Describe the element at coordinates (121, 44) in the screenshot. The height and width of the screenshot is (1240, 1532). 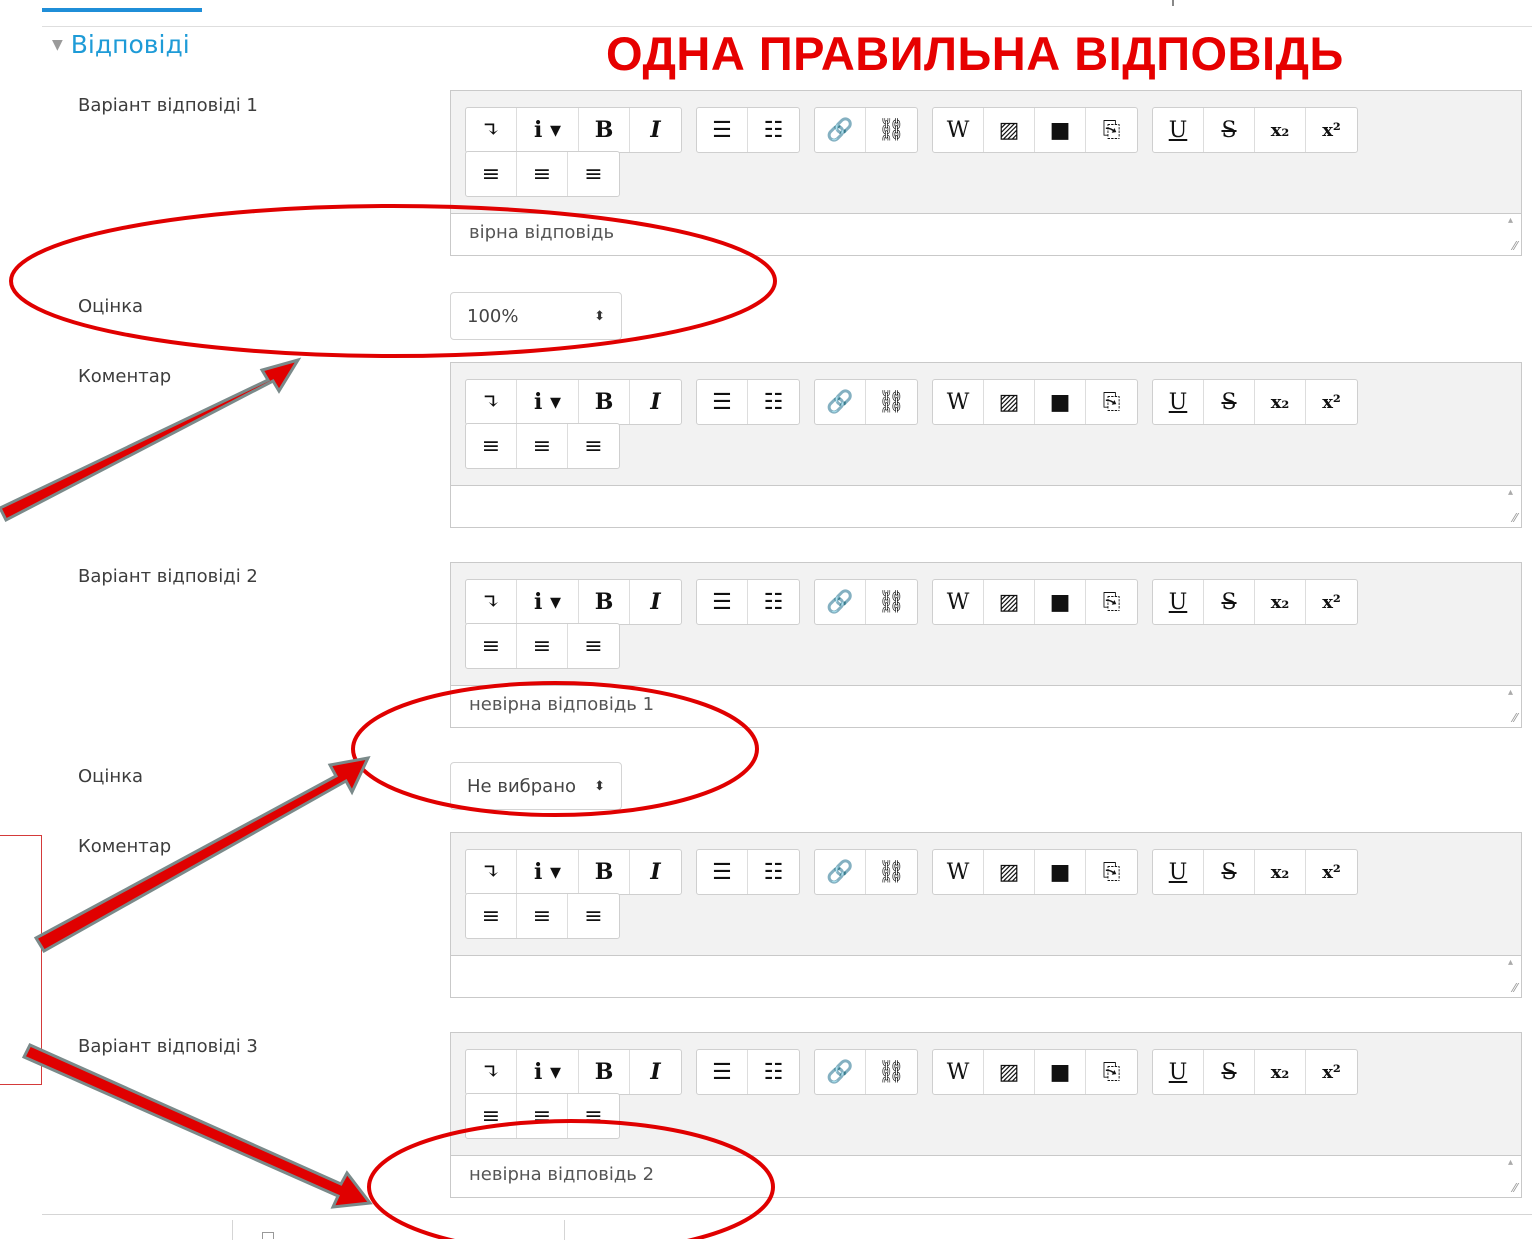
I see `answers-section-header: ▼ Відповіді` at that location.